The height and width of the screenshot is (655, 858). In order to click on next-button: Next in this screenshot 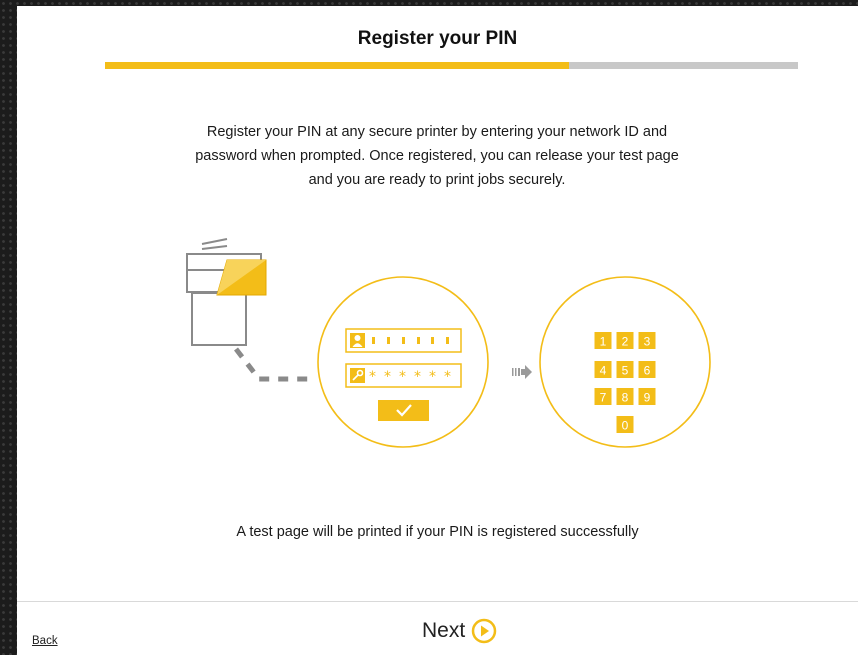, I will do `click(459, 631)`.